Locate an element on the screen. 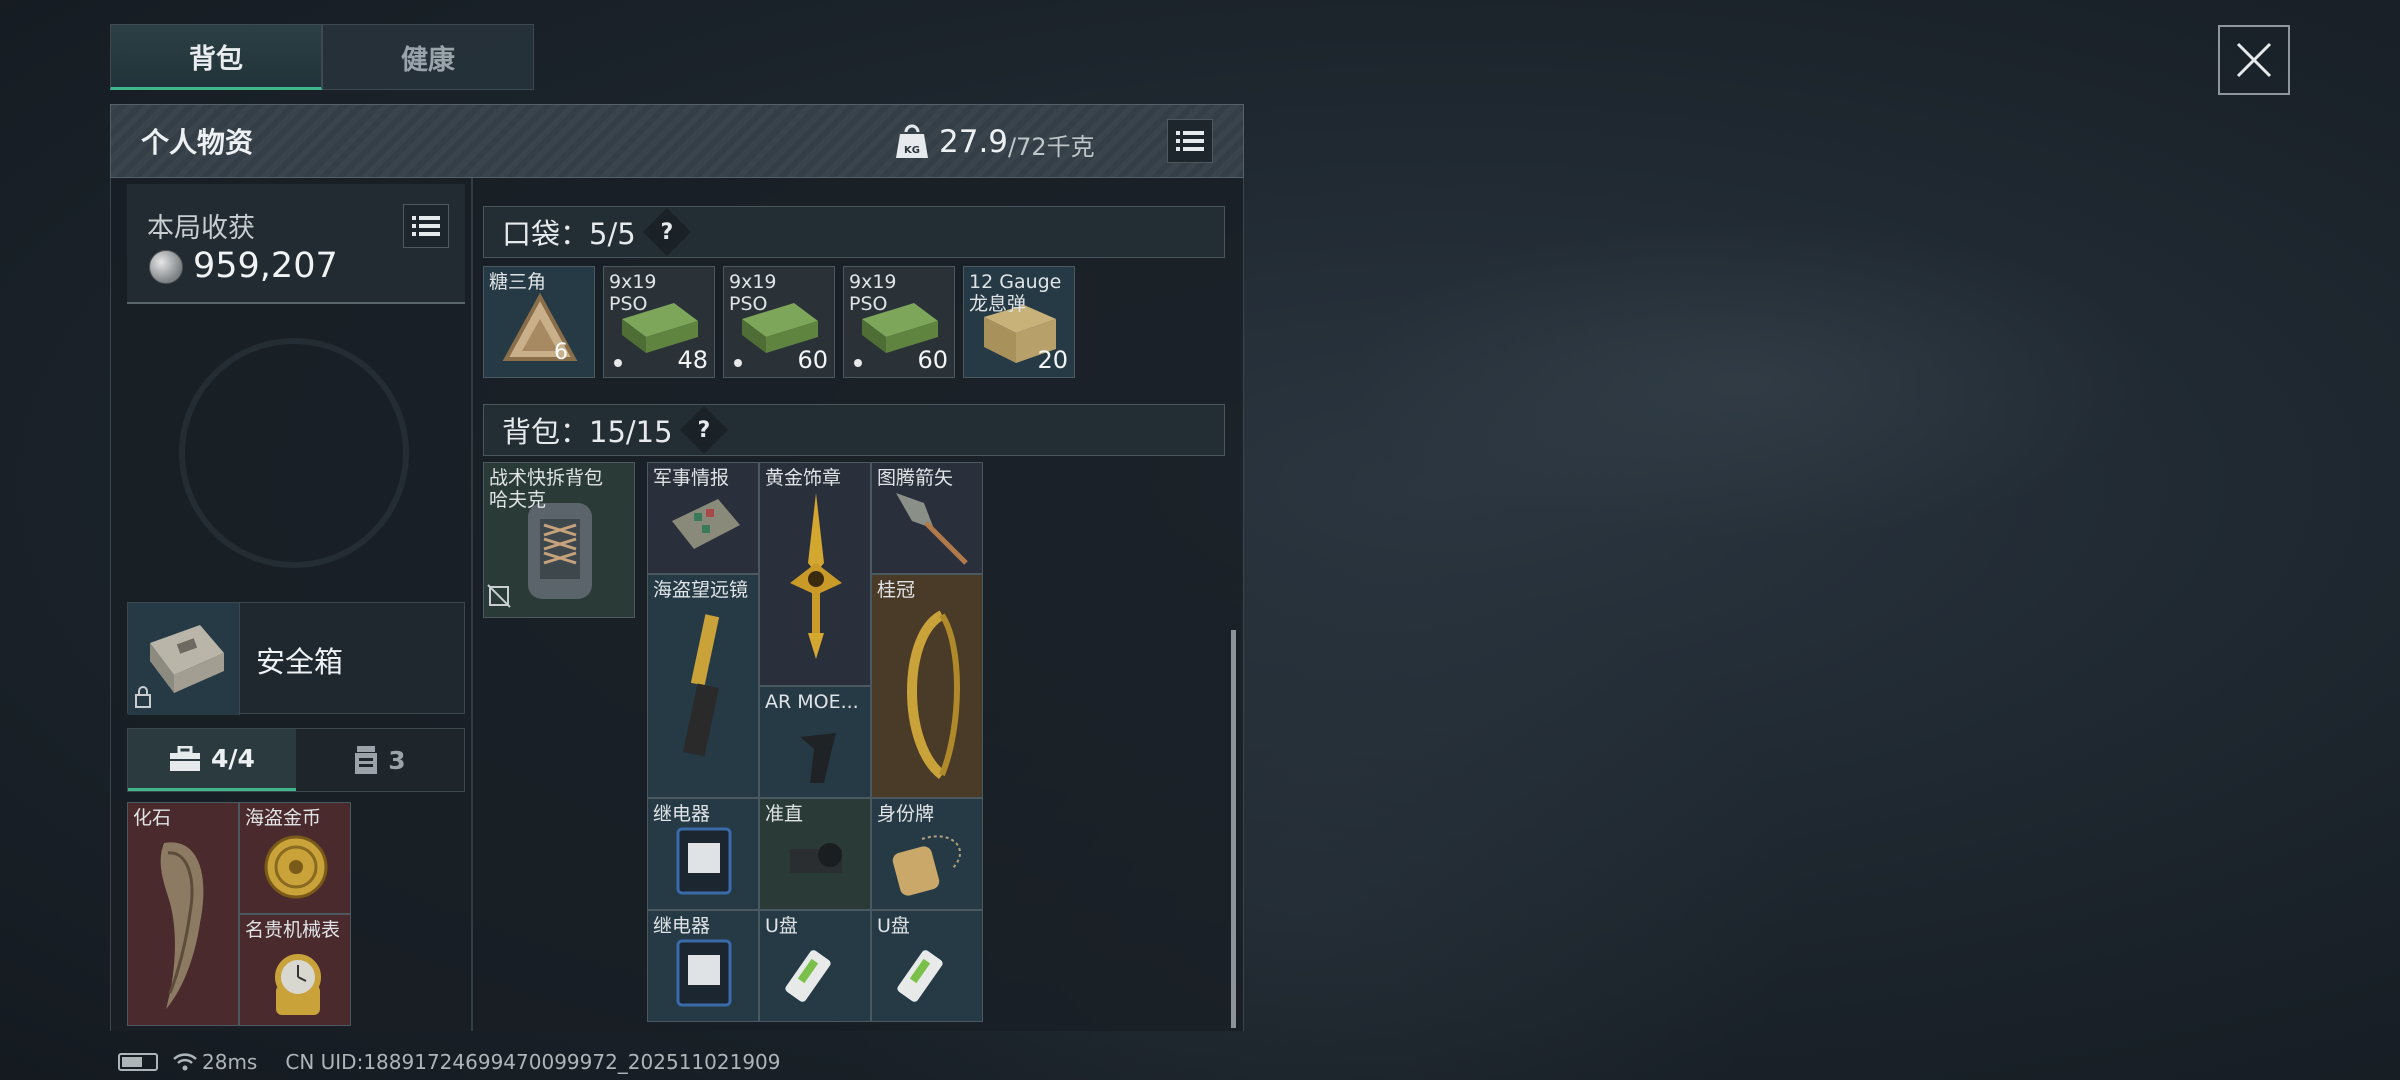 This screenshot has width=2400, height=1080. item-name: 12 Gauge 龙息弹 is located at coordinates (1015, 293).